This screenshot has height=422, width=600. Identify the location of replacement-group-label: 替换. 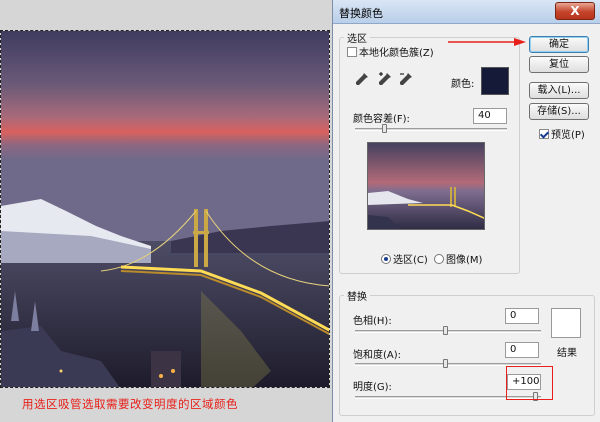
(357, 297).